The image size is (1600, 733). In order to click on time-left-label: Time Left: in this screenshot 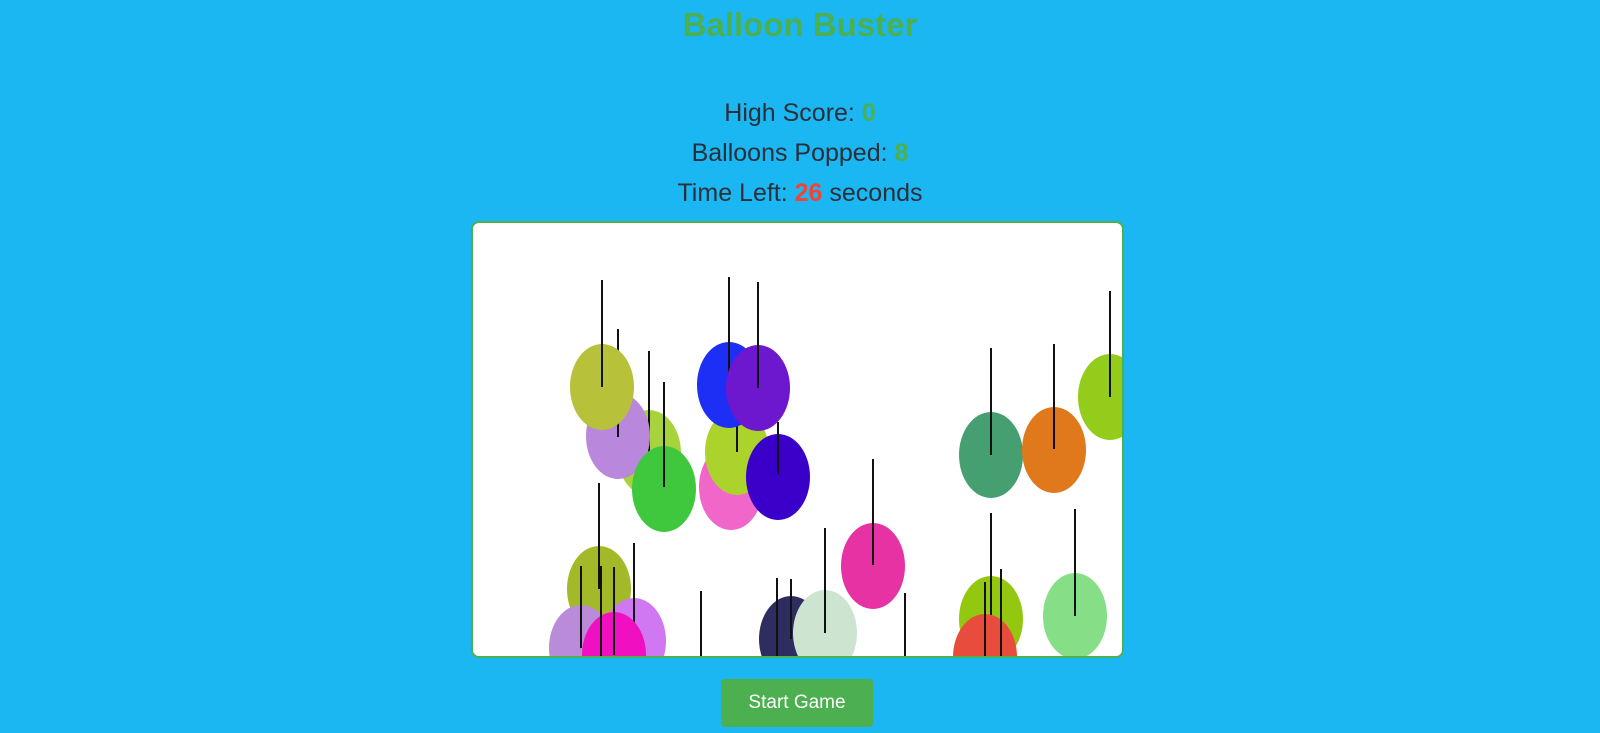, I will do `click(736, 193)`.